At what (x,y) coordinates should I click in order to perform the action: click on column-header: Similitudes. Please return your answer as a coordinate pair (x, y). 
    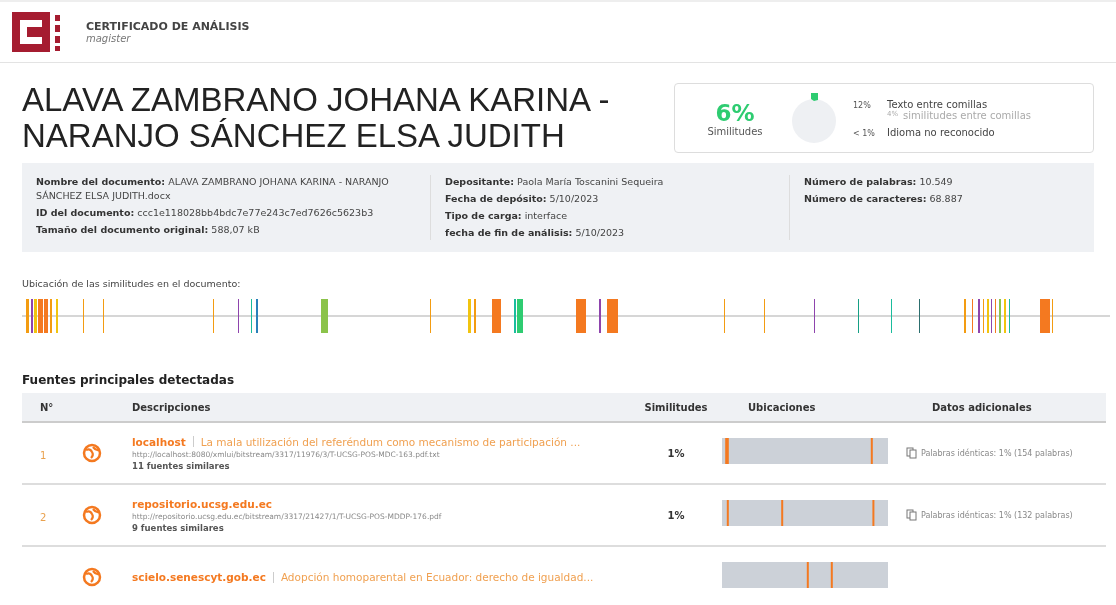
    Looking at the image, I should click on (676, 407).